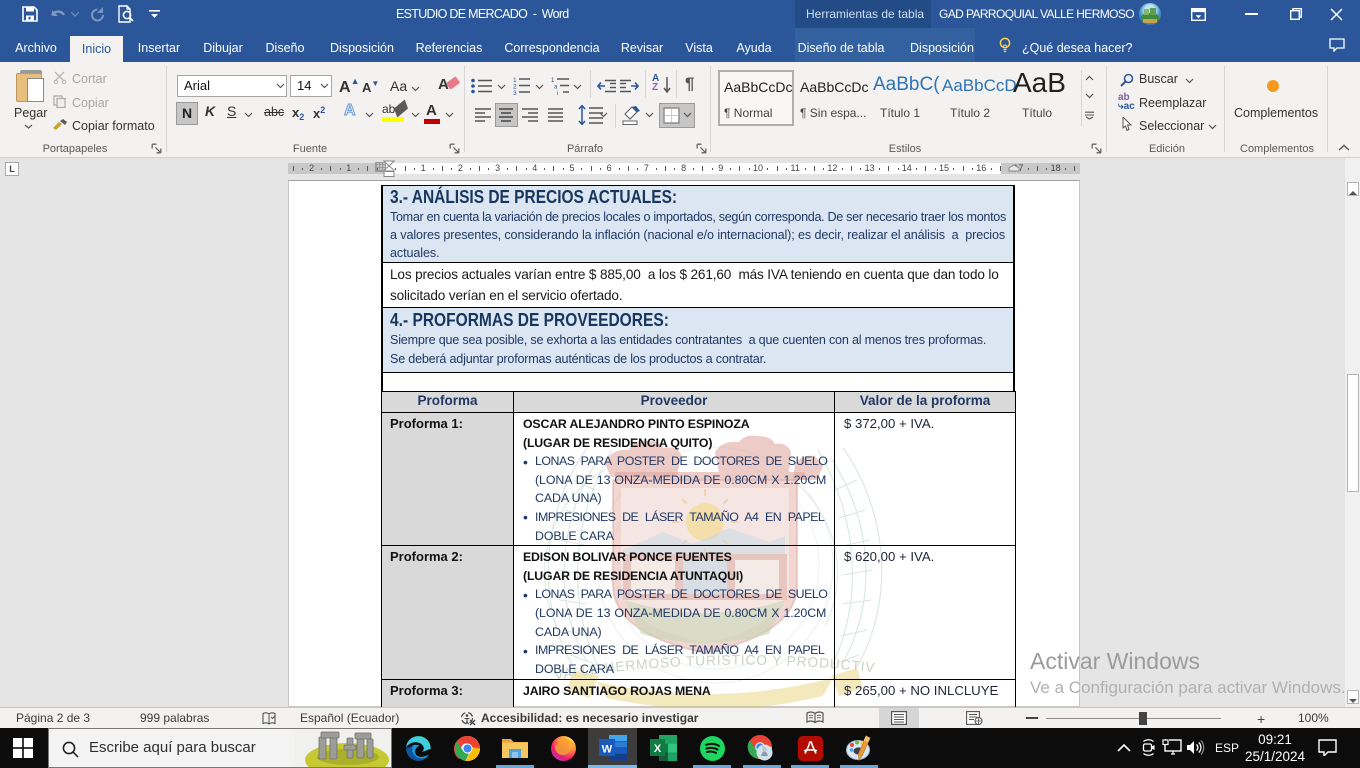 Image resolution: width=1360 pixels, height=768 pixels. I want to click on svg-text: 1, so click(553, 81).